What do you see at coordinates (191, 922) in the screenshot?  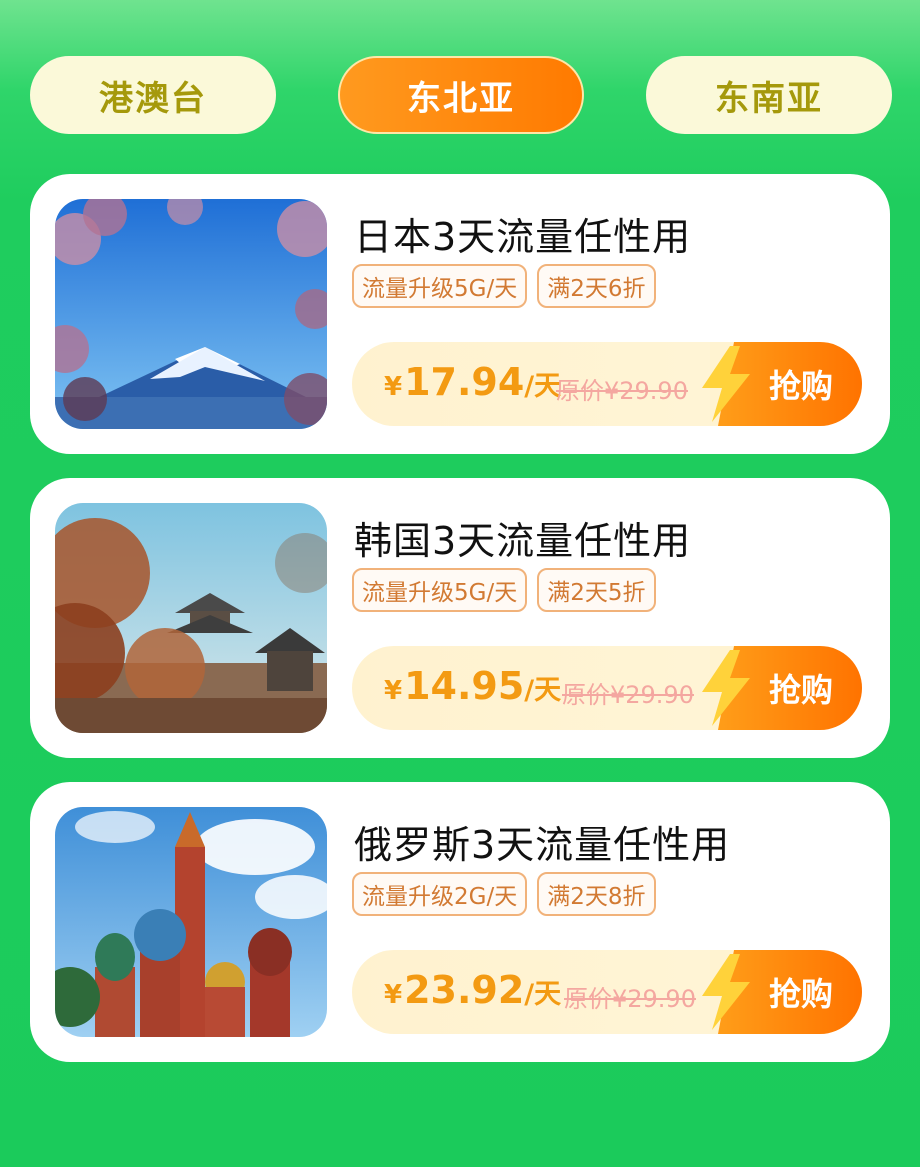 I see `st-basil-cathedral-photo` at bounding box center [191, 922].